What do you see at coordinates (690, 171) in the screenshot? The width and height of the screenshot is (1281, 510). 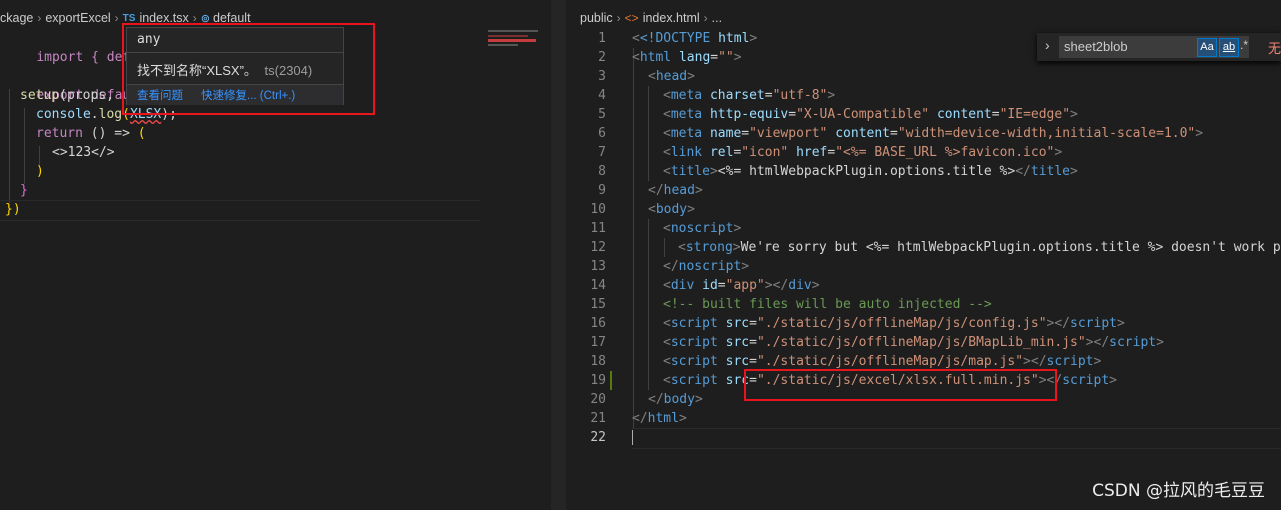 I see `code-token: title` at bounding box center [690, 171].